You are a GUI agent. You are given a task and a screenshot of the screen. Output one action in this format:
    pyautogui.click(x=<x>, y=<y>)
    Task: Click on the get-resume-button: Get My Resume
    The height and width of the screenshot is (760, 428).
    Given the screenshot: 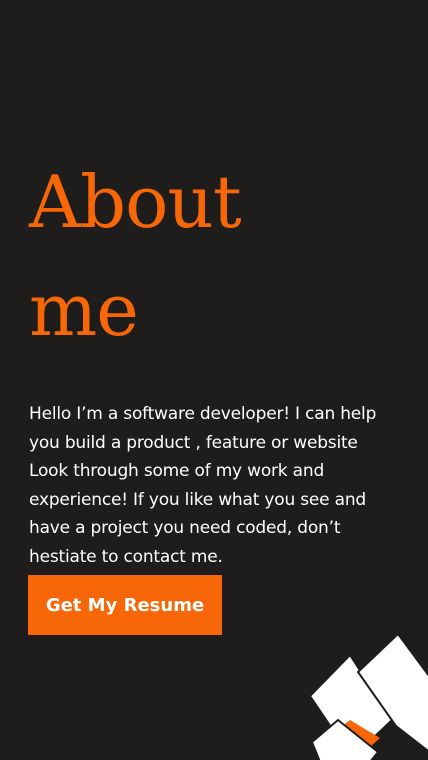 What is the action you would take?
    pyautogui.click(x=125, y=605)
    